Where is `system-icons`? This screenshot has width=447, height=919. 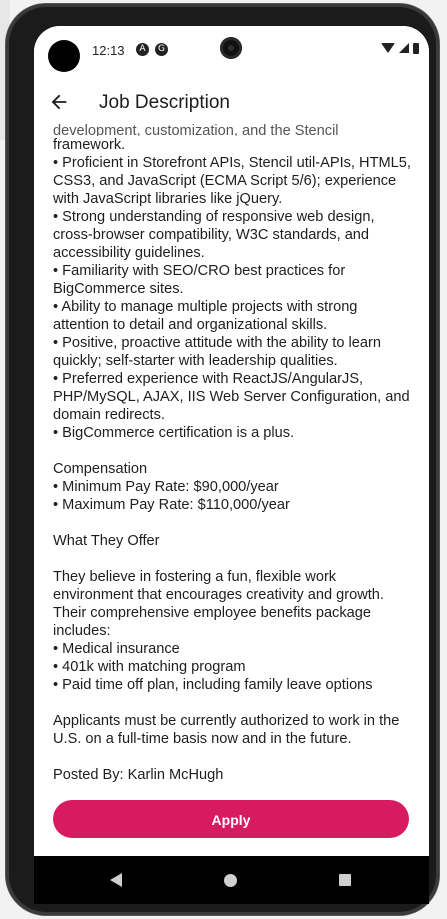 system-icons is located at coordinates (400, 48).